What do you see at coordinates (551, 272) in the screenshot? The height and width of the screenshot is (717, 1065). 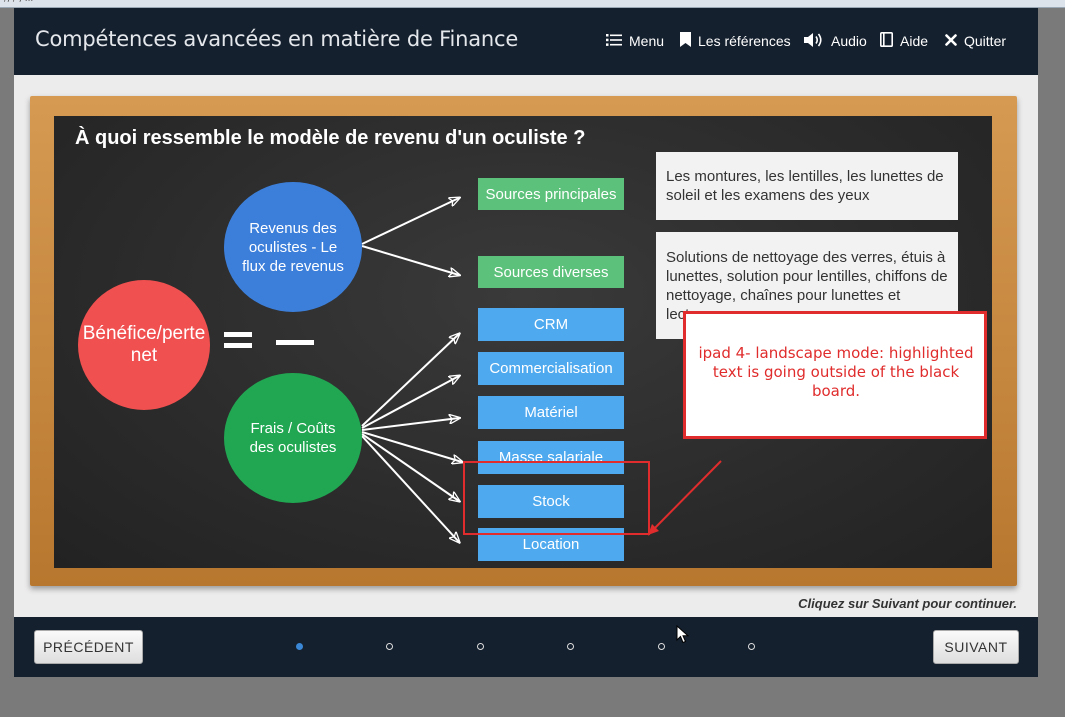 I see `box-sources-diverses: Sources diverses` at bounding box center [551, 272].